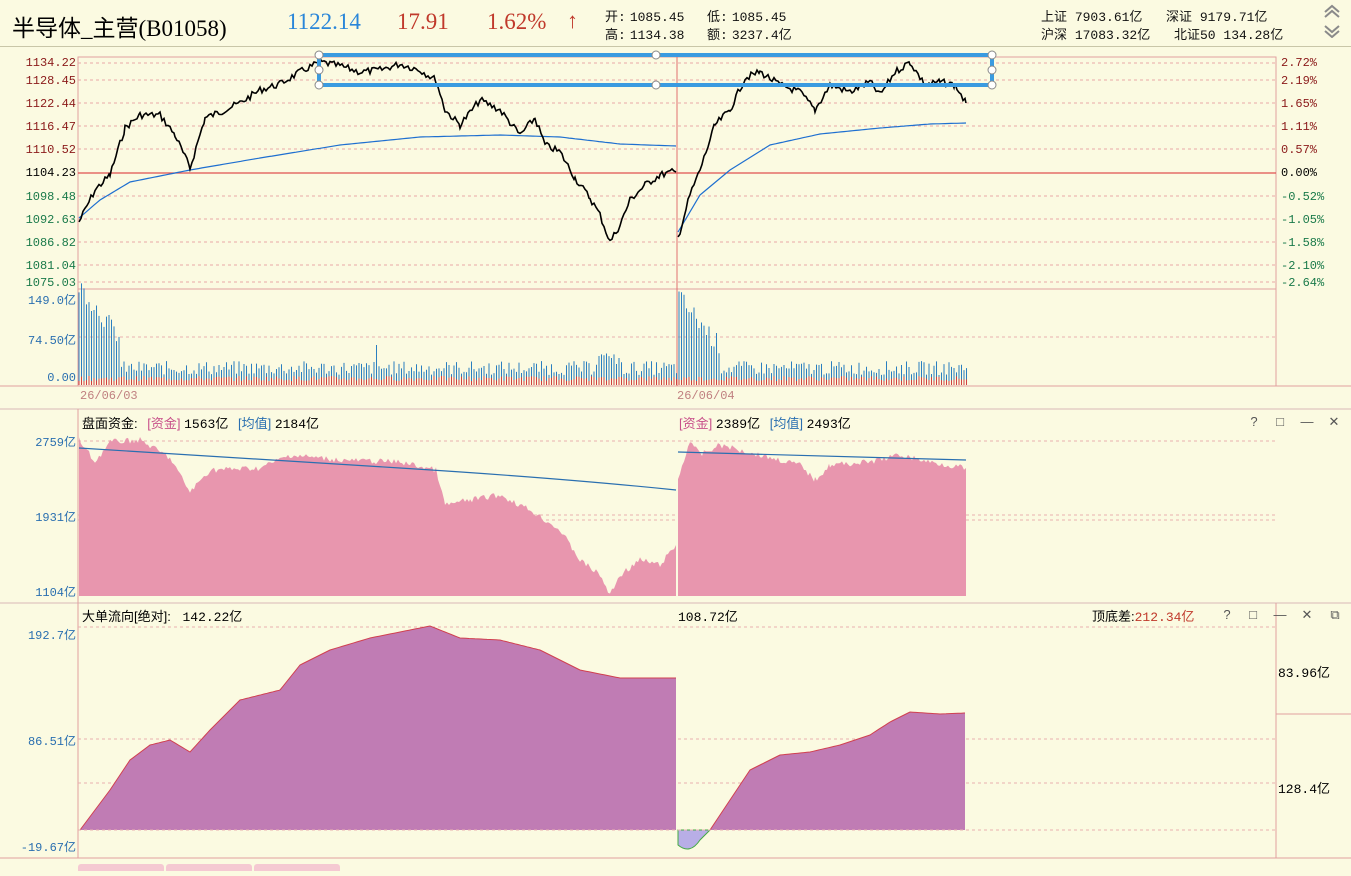 The image size is (1351, 876). What do you see at coordinates (55, 518) in the screenshot?
I see `fund-tick: 1931亿` at bounding box center [55, 518].